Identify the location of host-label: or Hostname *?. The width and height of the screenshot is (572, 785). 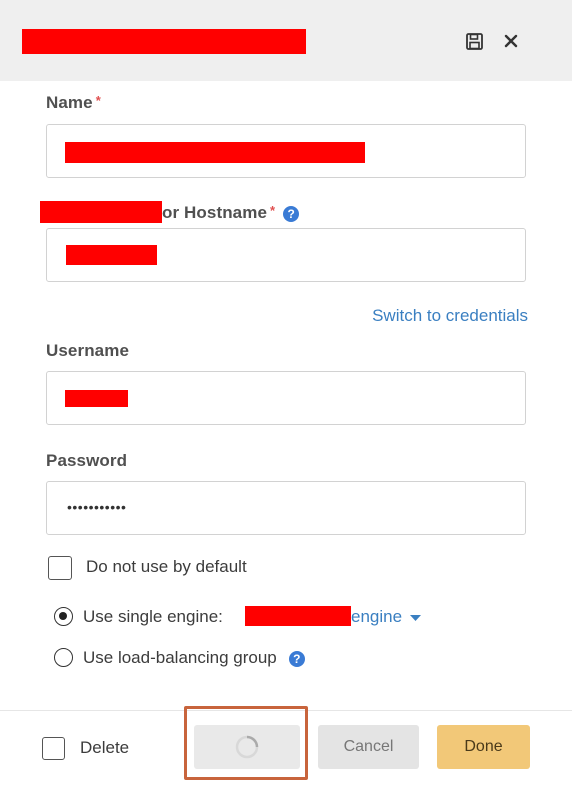
(231, 213).